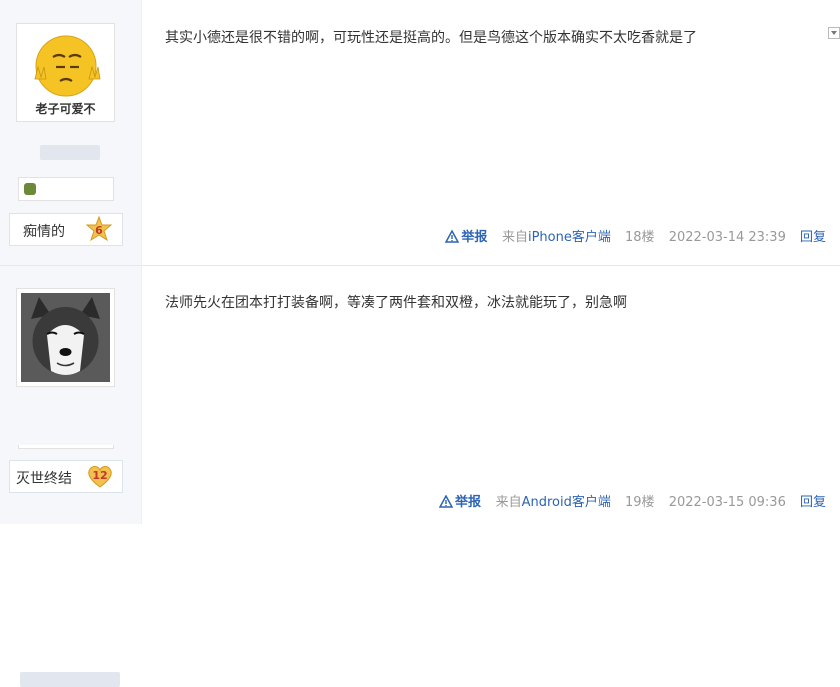 Image resolution: width=840 pixels, height=687 pixels. I want to click on post-time: 2022-03-14 23:39, so click(727, 237).